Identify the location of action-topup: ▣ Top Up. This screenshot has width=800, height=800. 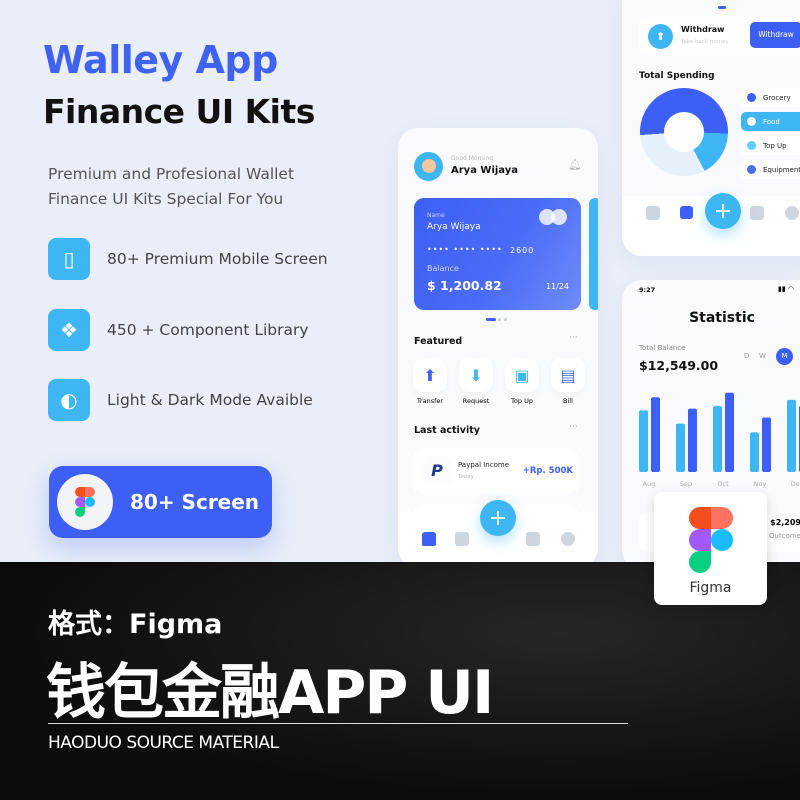
(522, 381).